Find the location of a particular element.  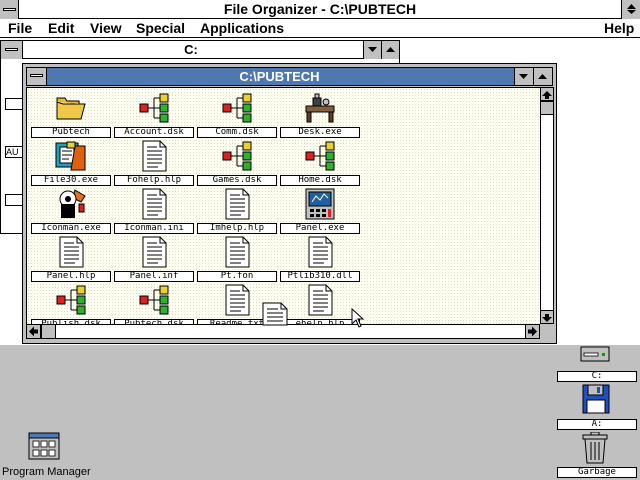

folder-icon is located at coordinates (71, 108).